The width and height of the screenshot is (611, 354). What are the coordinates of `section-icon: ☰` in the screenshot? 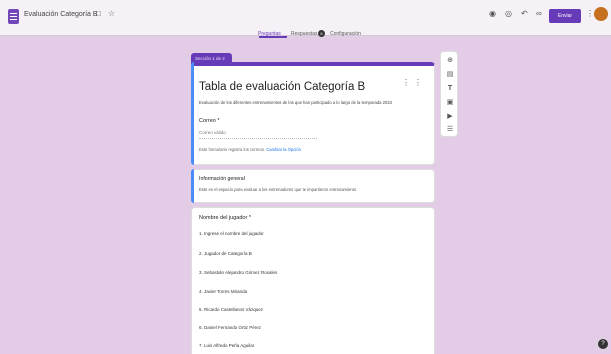 It's located at (450, 129).